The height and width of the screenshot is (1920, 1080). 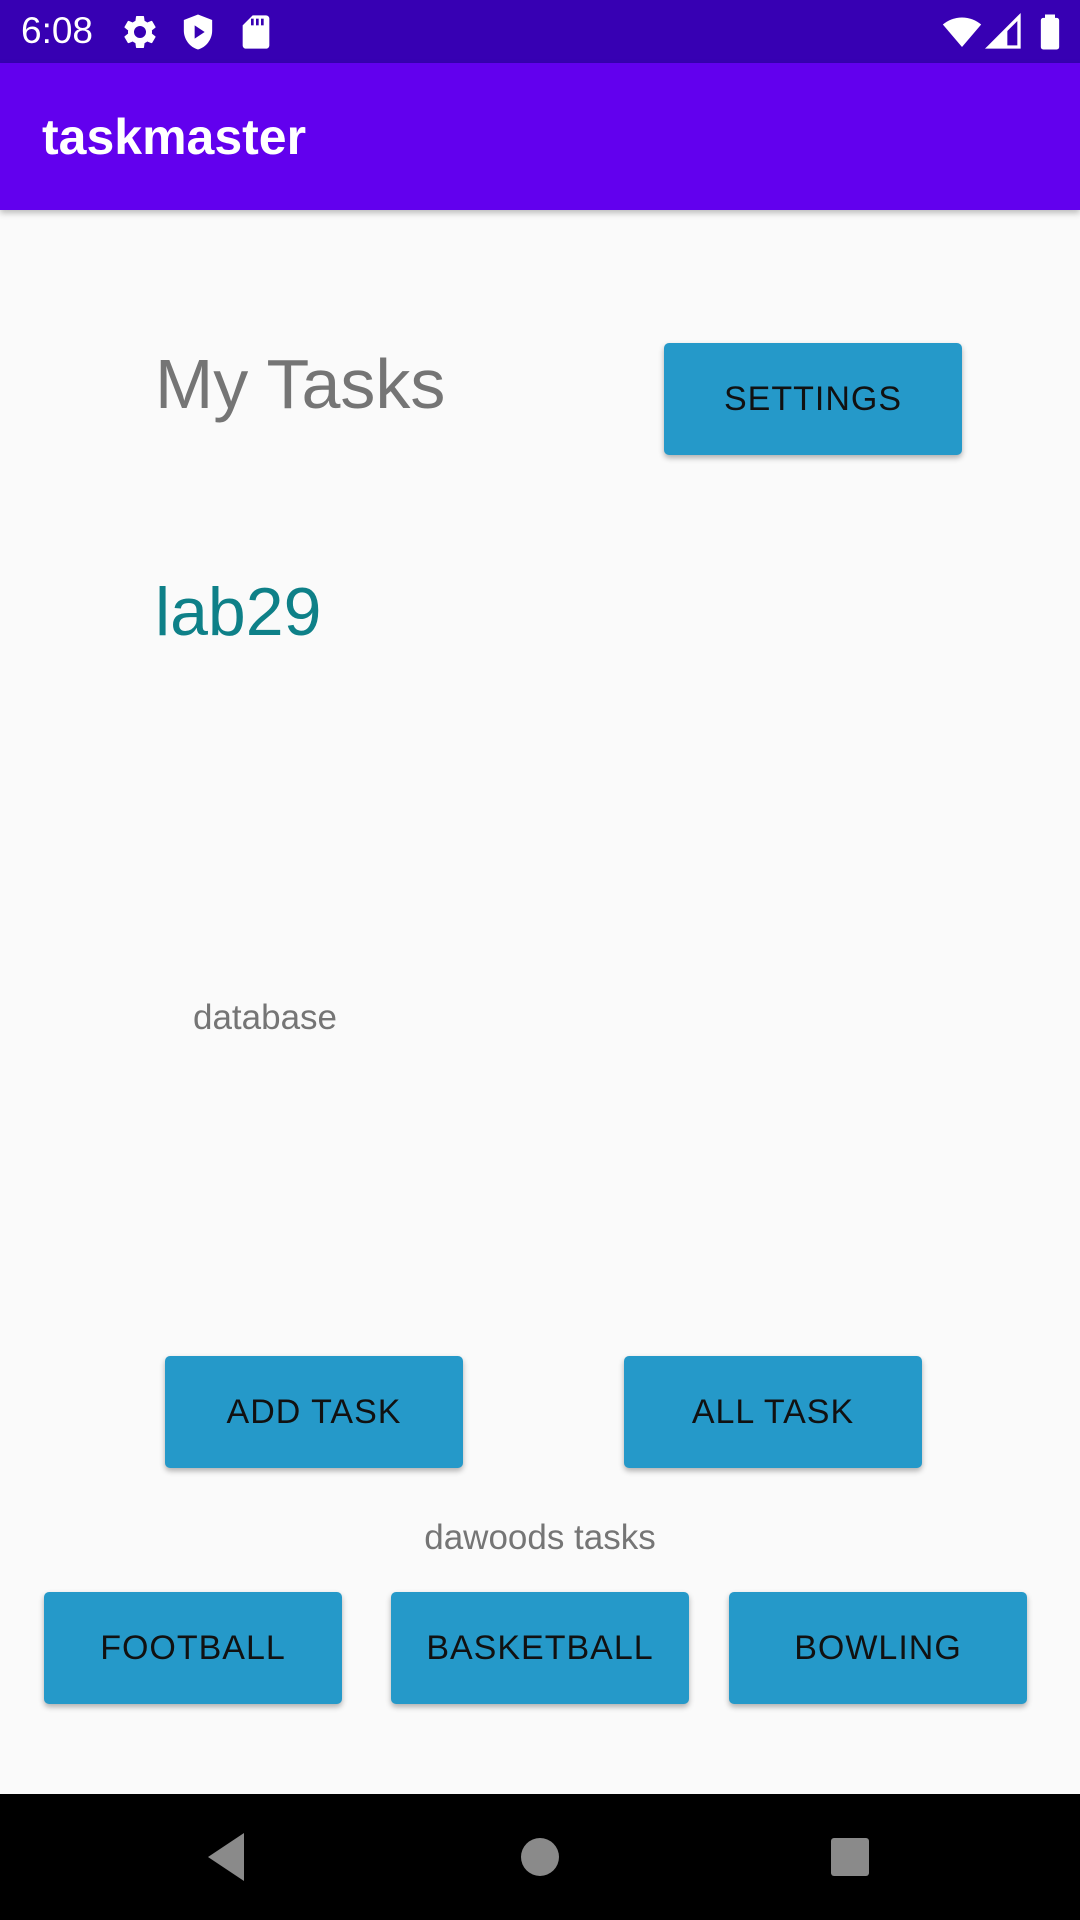 I want to click on app-title: taskmaster, so click(x=174, y=137).